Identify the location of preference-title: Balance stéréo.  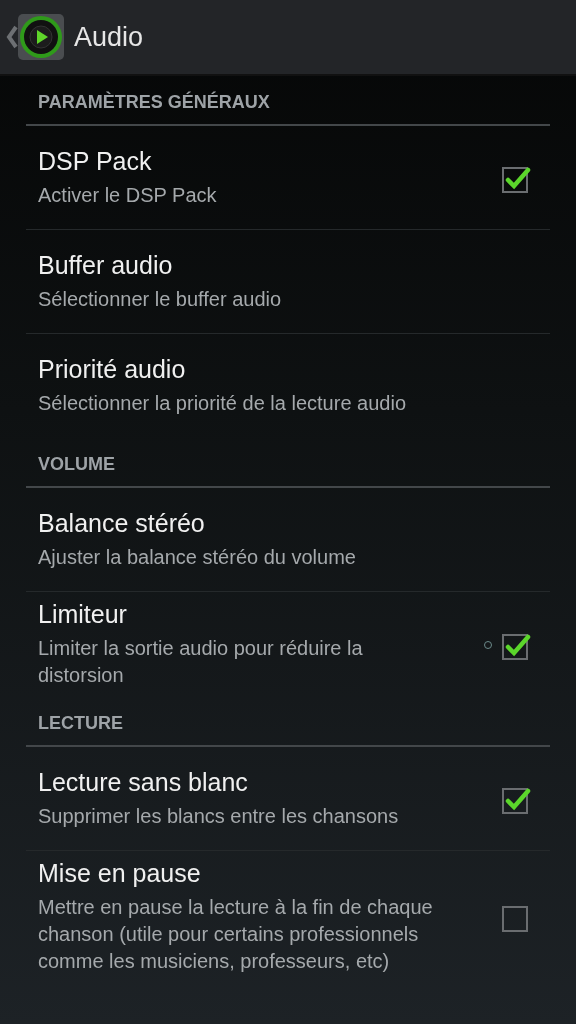
(122, 523).